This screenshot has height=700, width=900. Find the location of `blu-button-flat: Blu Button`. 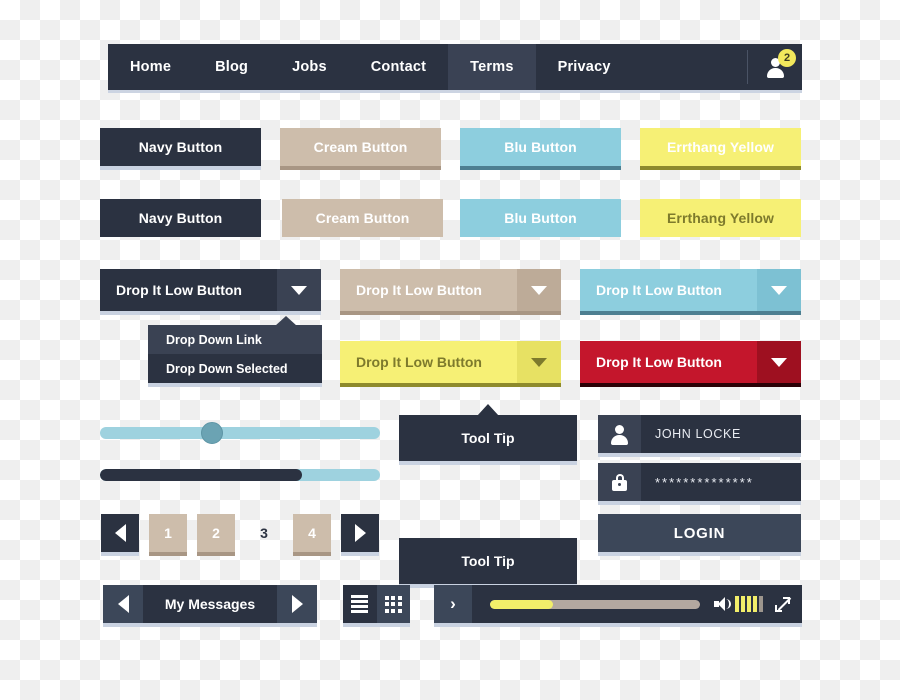

blu-button-flat: Blu Button is located at coordinates (540, 218).